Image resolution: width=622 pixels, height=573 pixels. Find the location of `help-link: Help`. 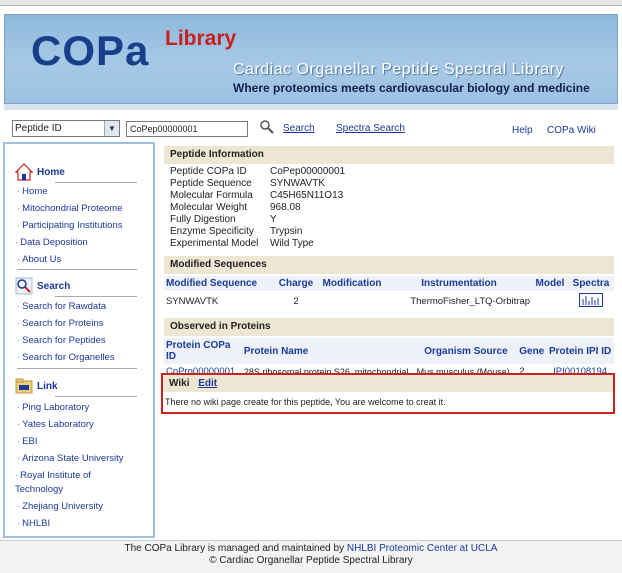

help-link: Help is located at coordinates (522, 130).